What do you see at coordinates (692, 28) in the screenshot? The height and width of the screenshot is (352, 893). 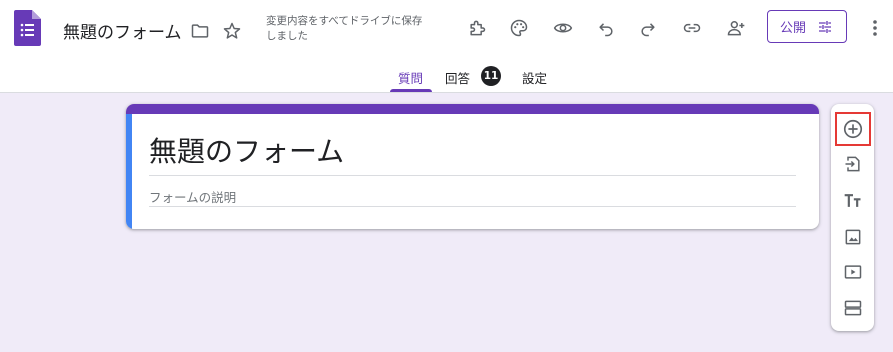 I see `link-icon` at bounding box center [692, 28].